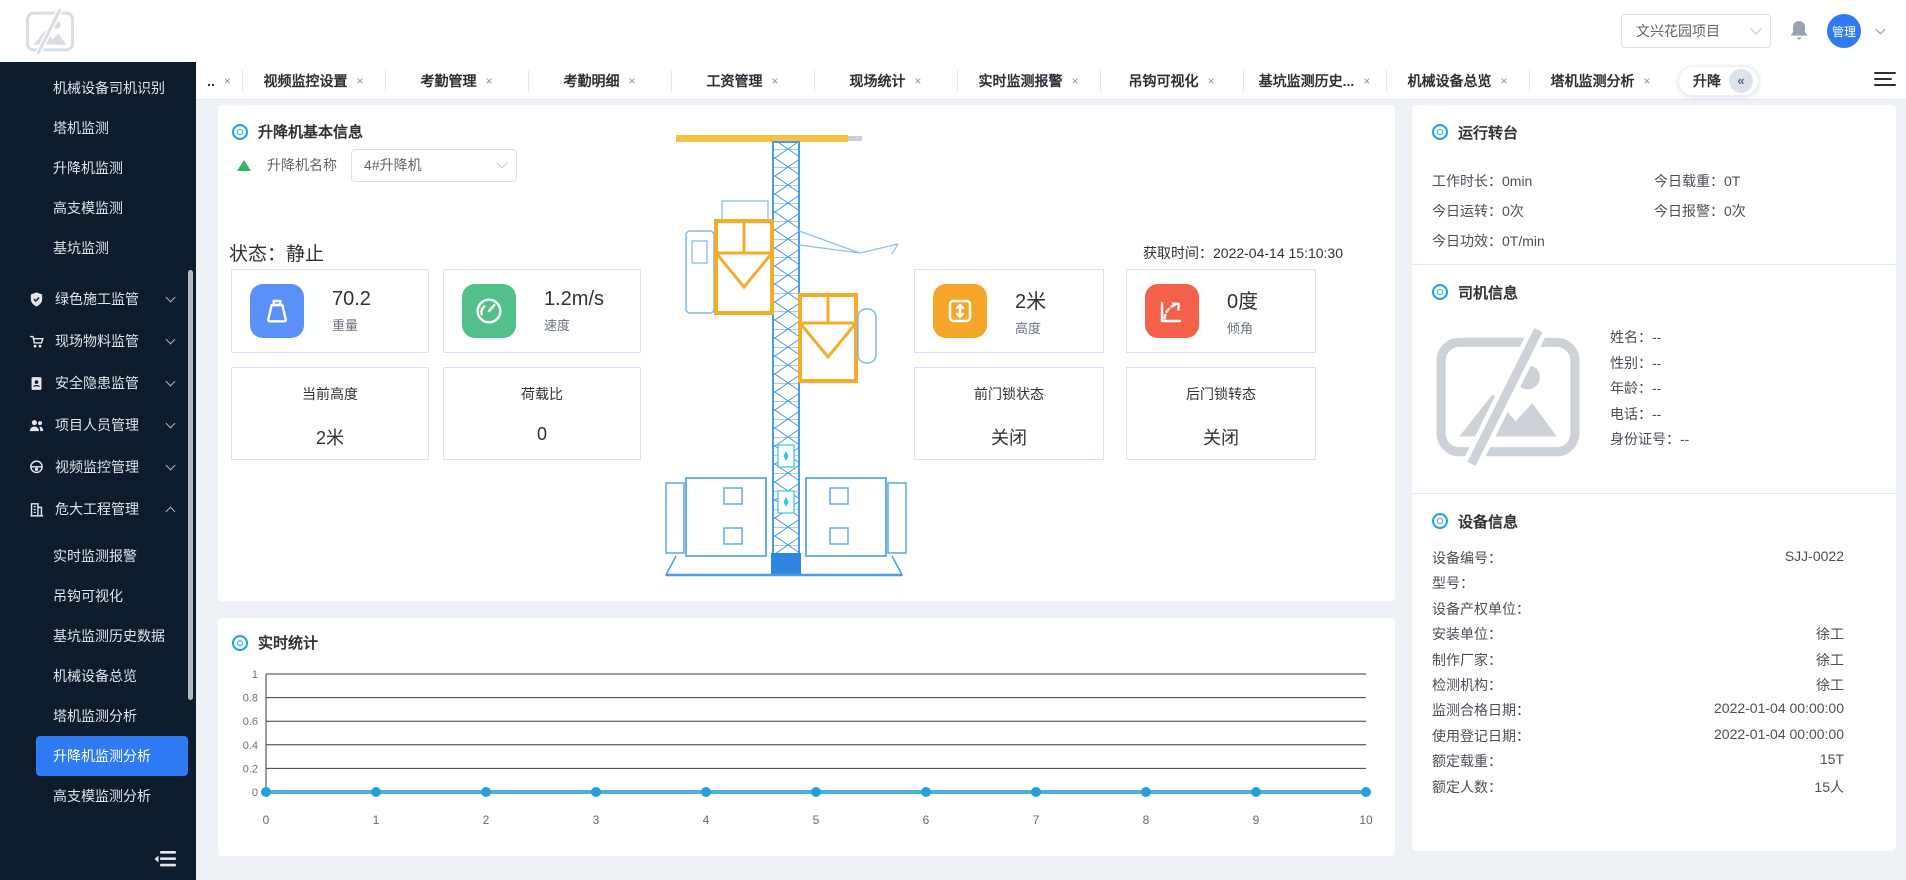  I want to click on driver-info-title: 司机信息, so click(1654, 292).